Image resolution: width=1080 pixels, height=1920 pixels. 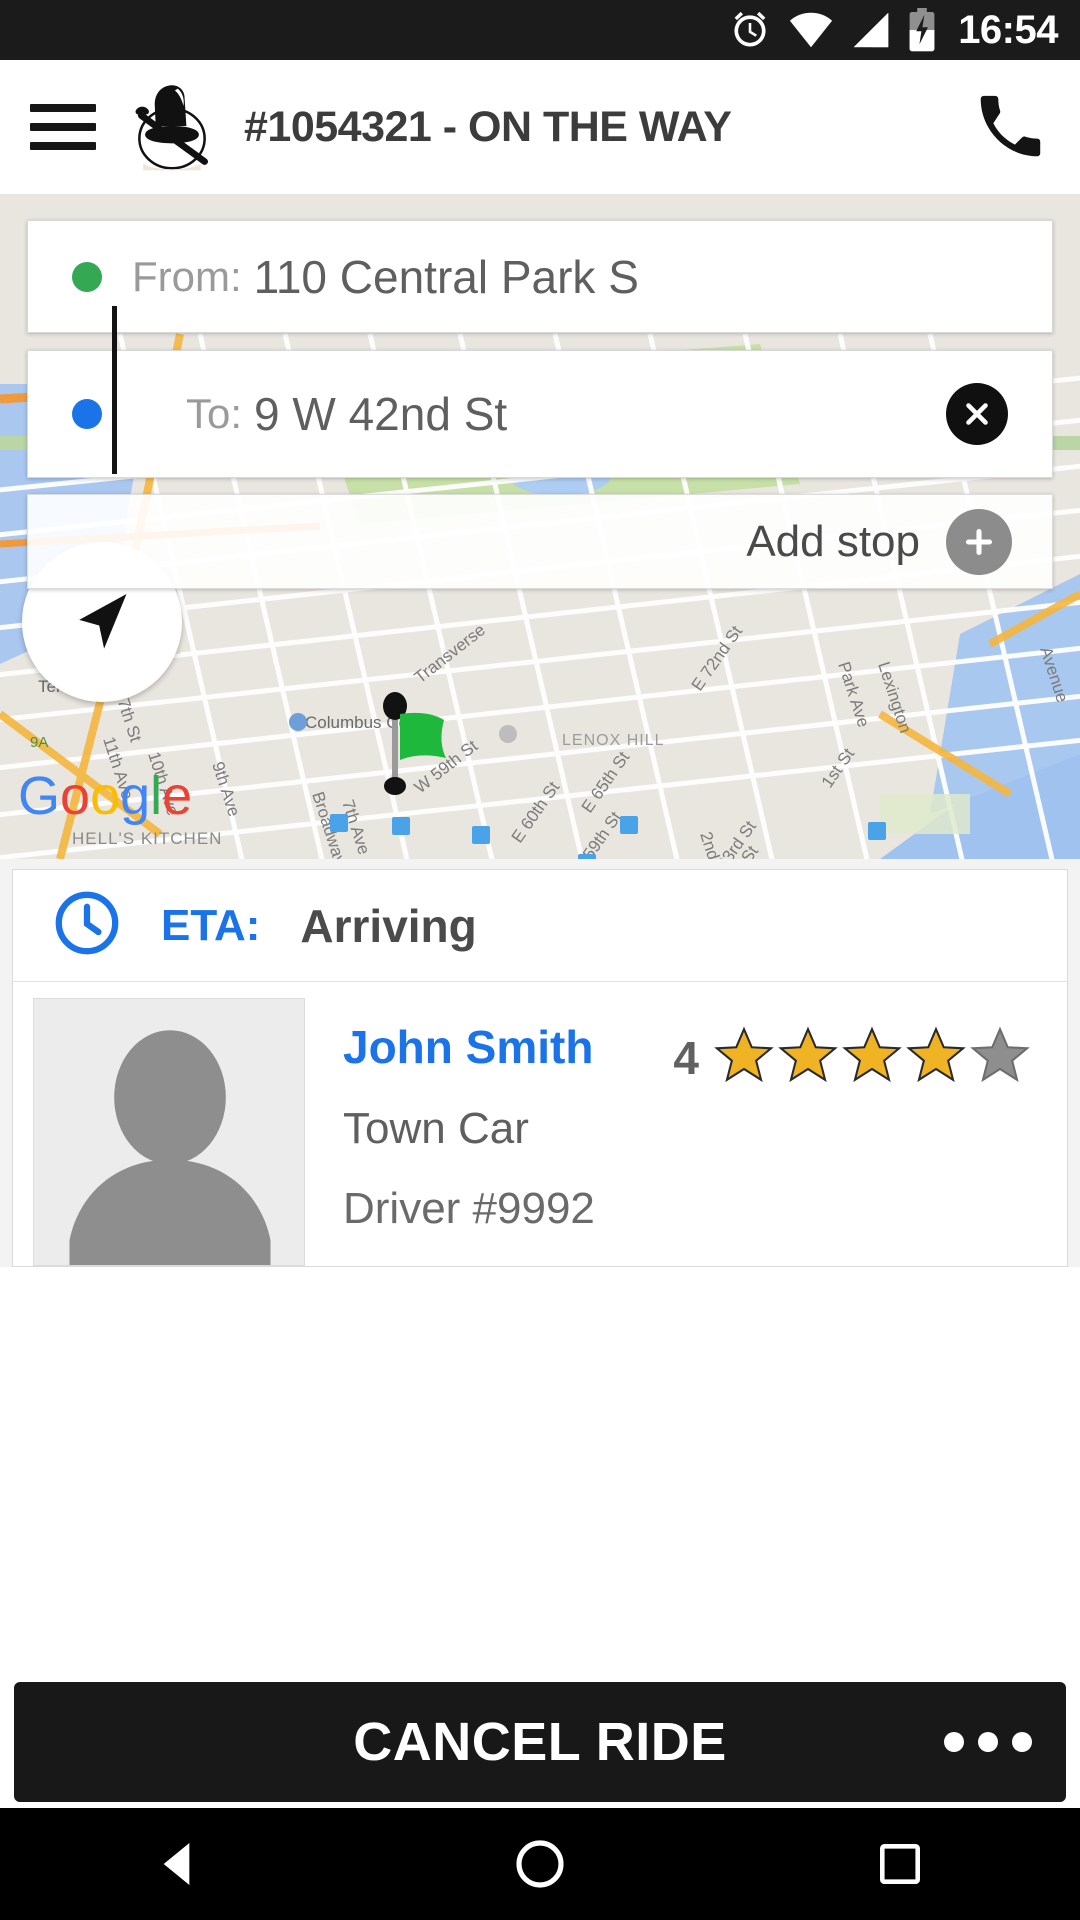 I want to click on home-circle-icon, so click(x=540, y=1864).